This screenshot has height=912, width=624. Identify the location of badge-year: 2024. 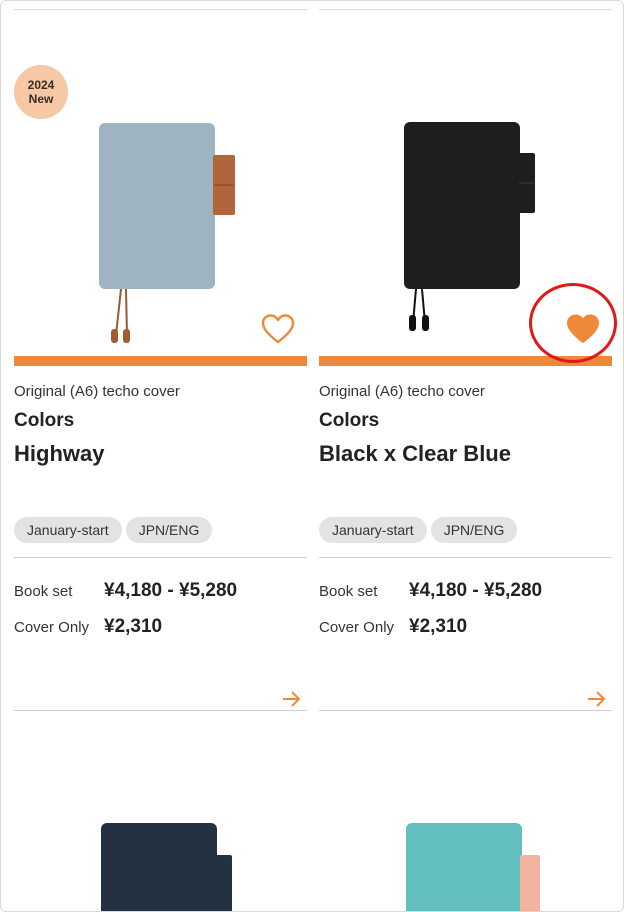
(41, 85).